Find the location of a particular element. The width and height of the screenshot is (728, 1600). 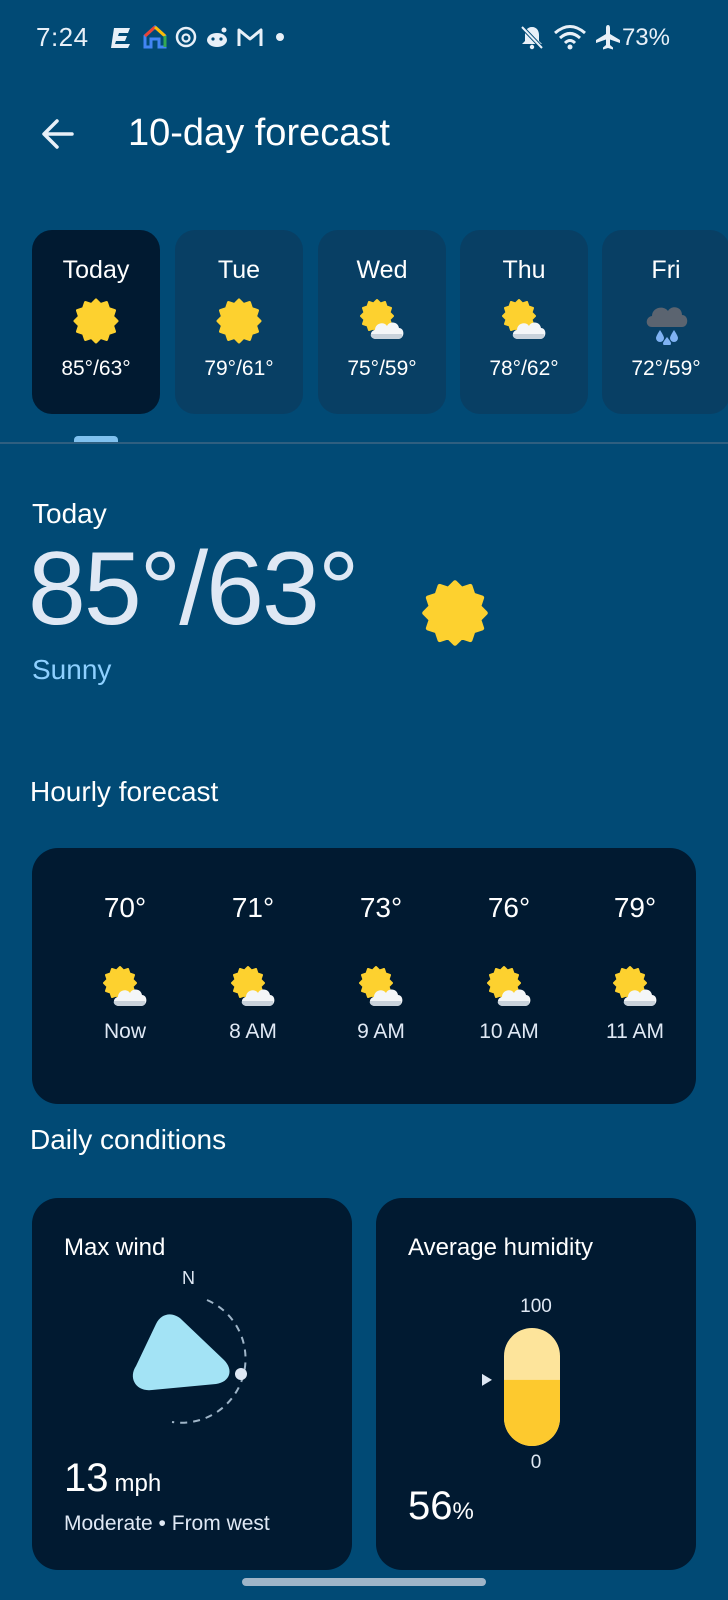

gmail-icon is located at coordinates (250, 37).